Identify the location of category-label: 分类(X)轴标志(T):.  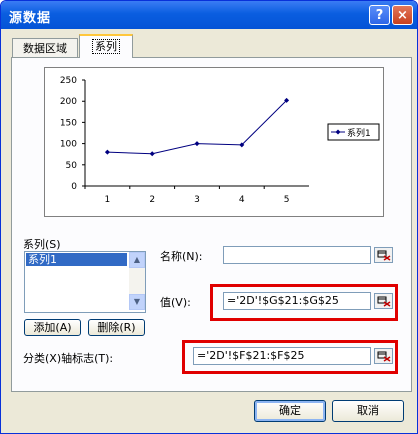
(68, 358).